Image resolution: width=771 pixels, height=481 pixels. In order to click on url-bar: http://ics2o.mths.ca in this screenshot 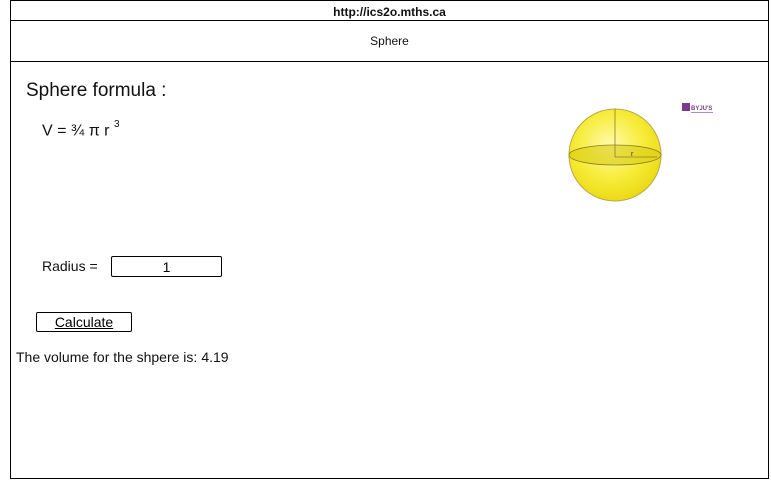, I will do `click(389, 11)`.